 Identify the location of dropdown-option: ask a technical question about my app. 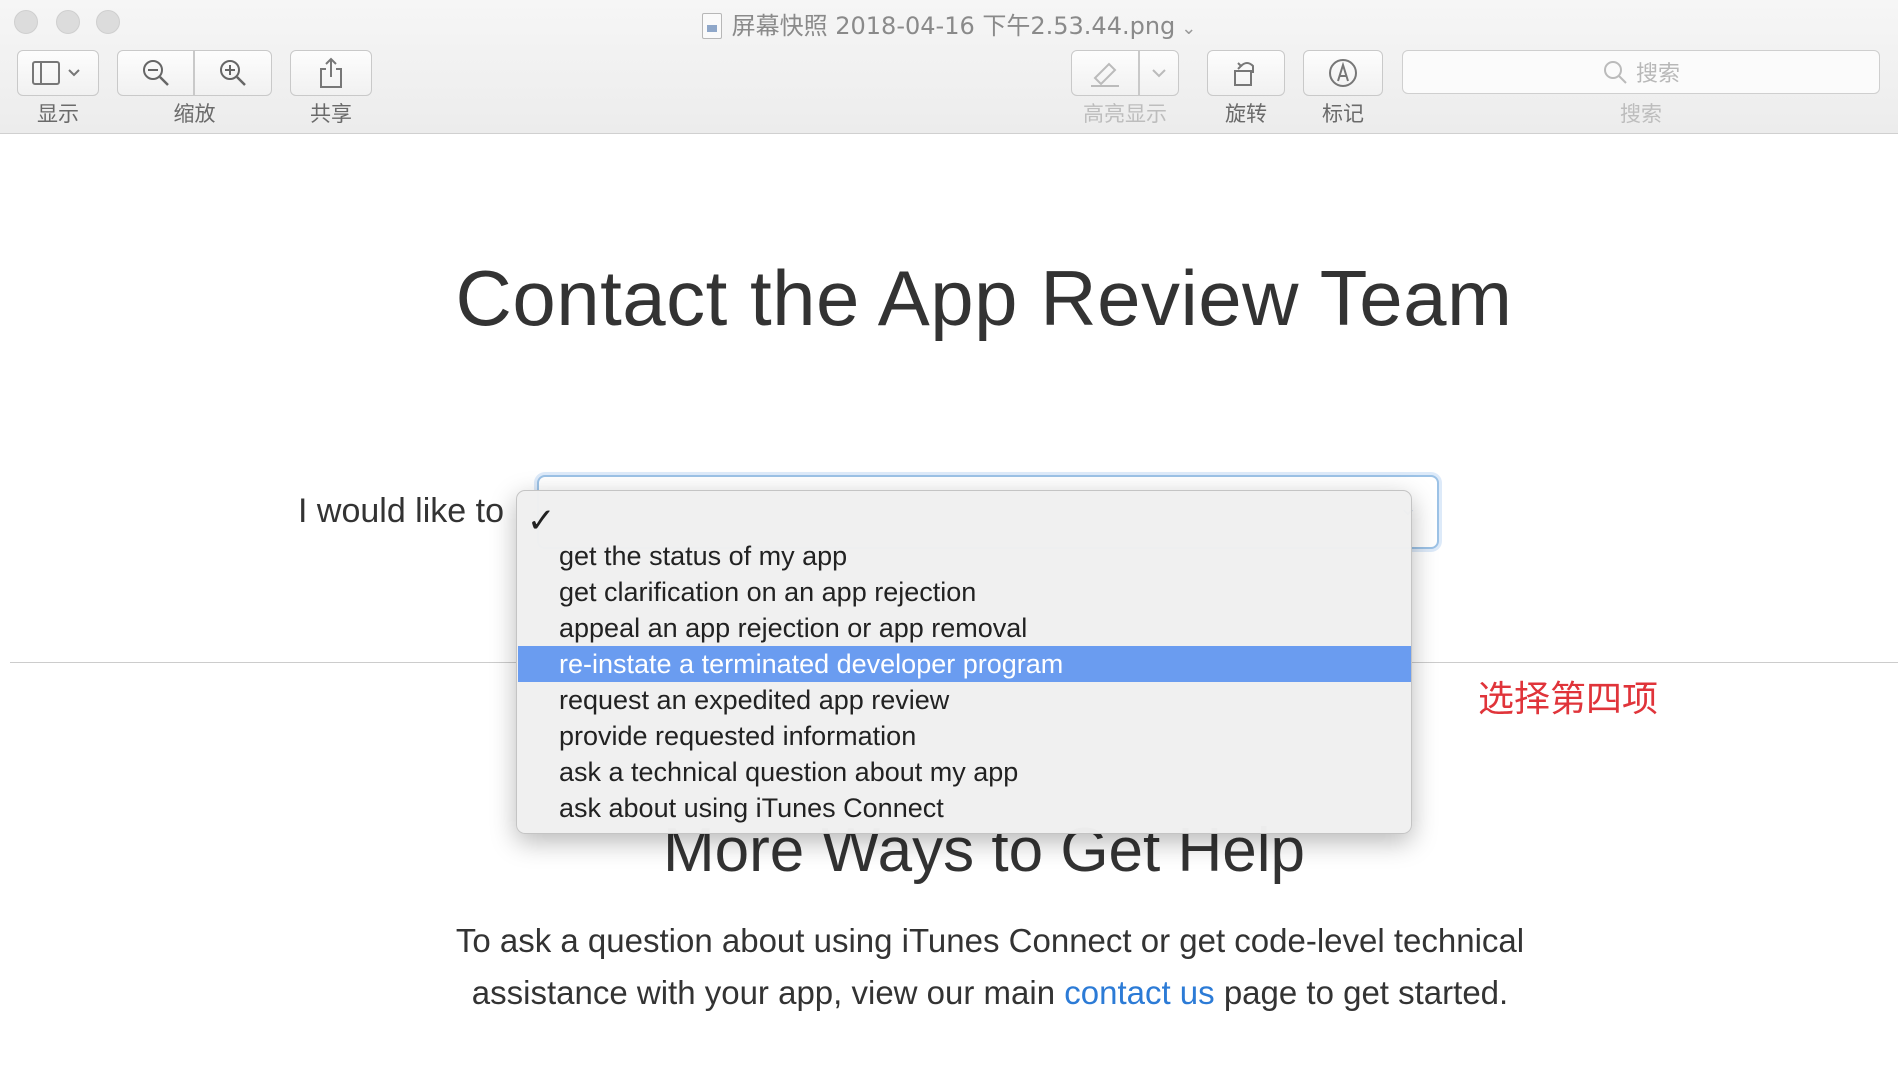
(964, 772).